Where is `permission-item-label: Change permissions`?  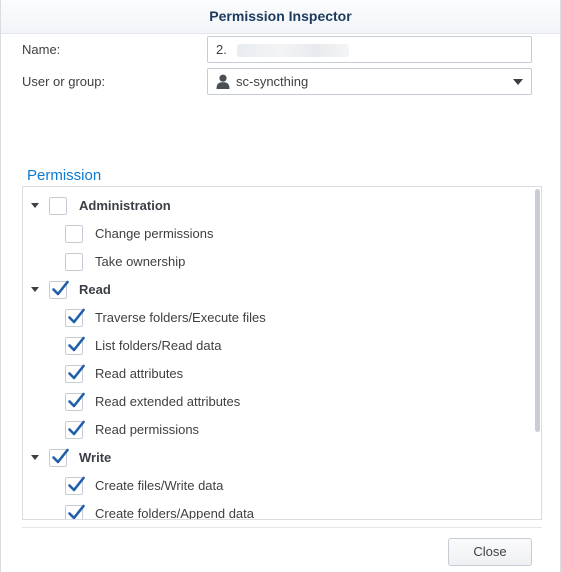 permission-item-label: Change permissions is located at coordinates (154, 233).